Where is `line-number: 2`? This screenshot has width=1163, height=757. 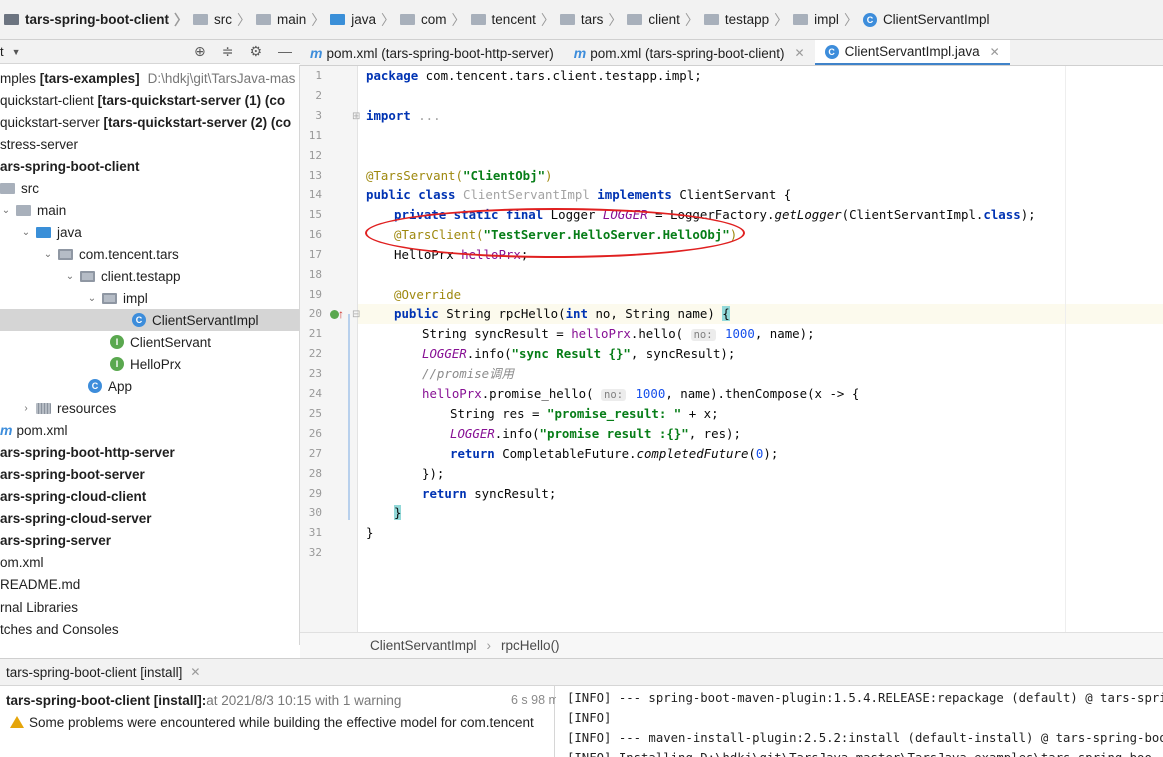
line-number: 2 is located at coordinates (318, 95).